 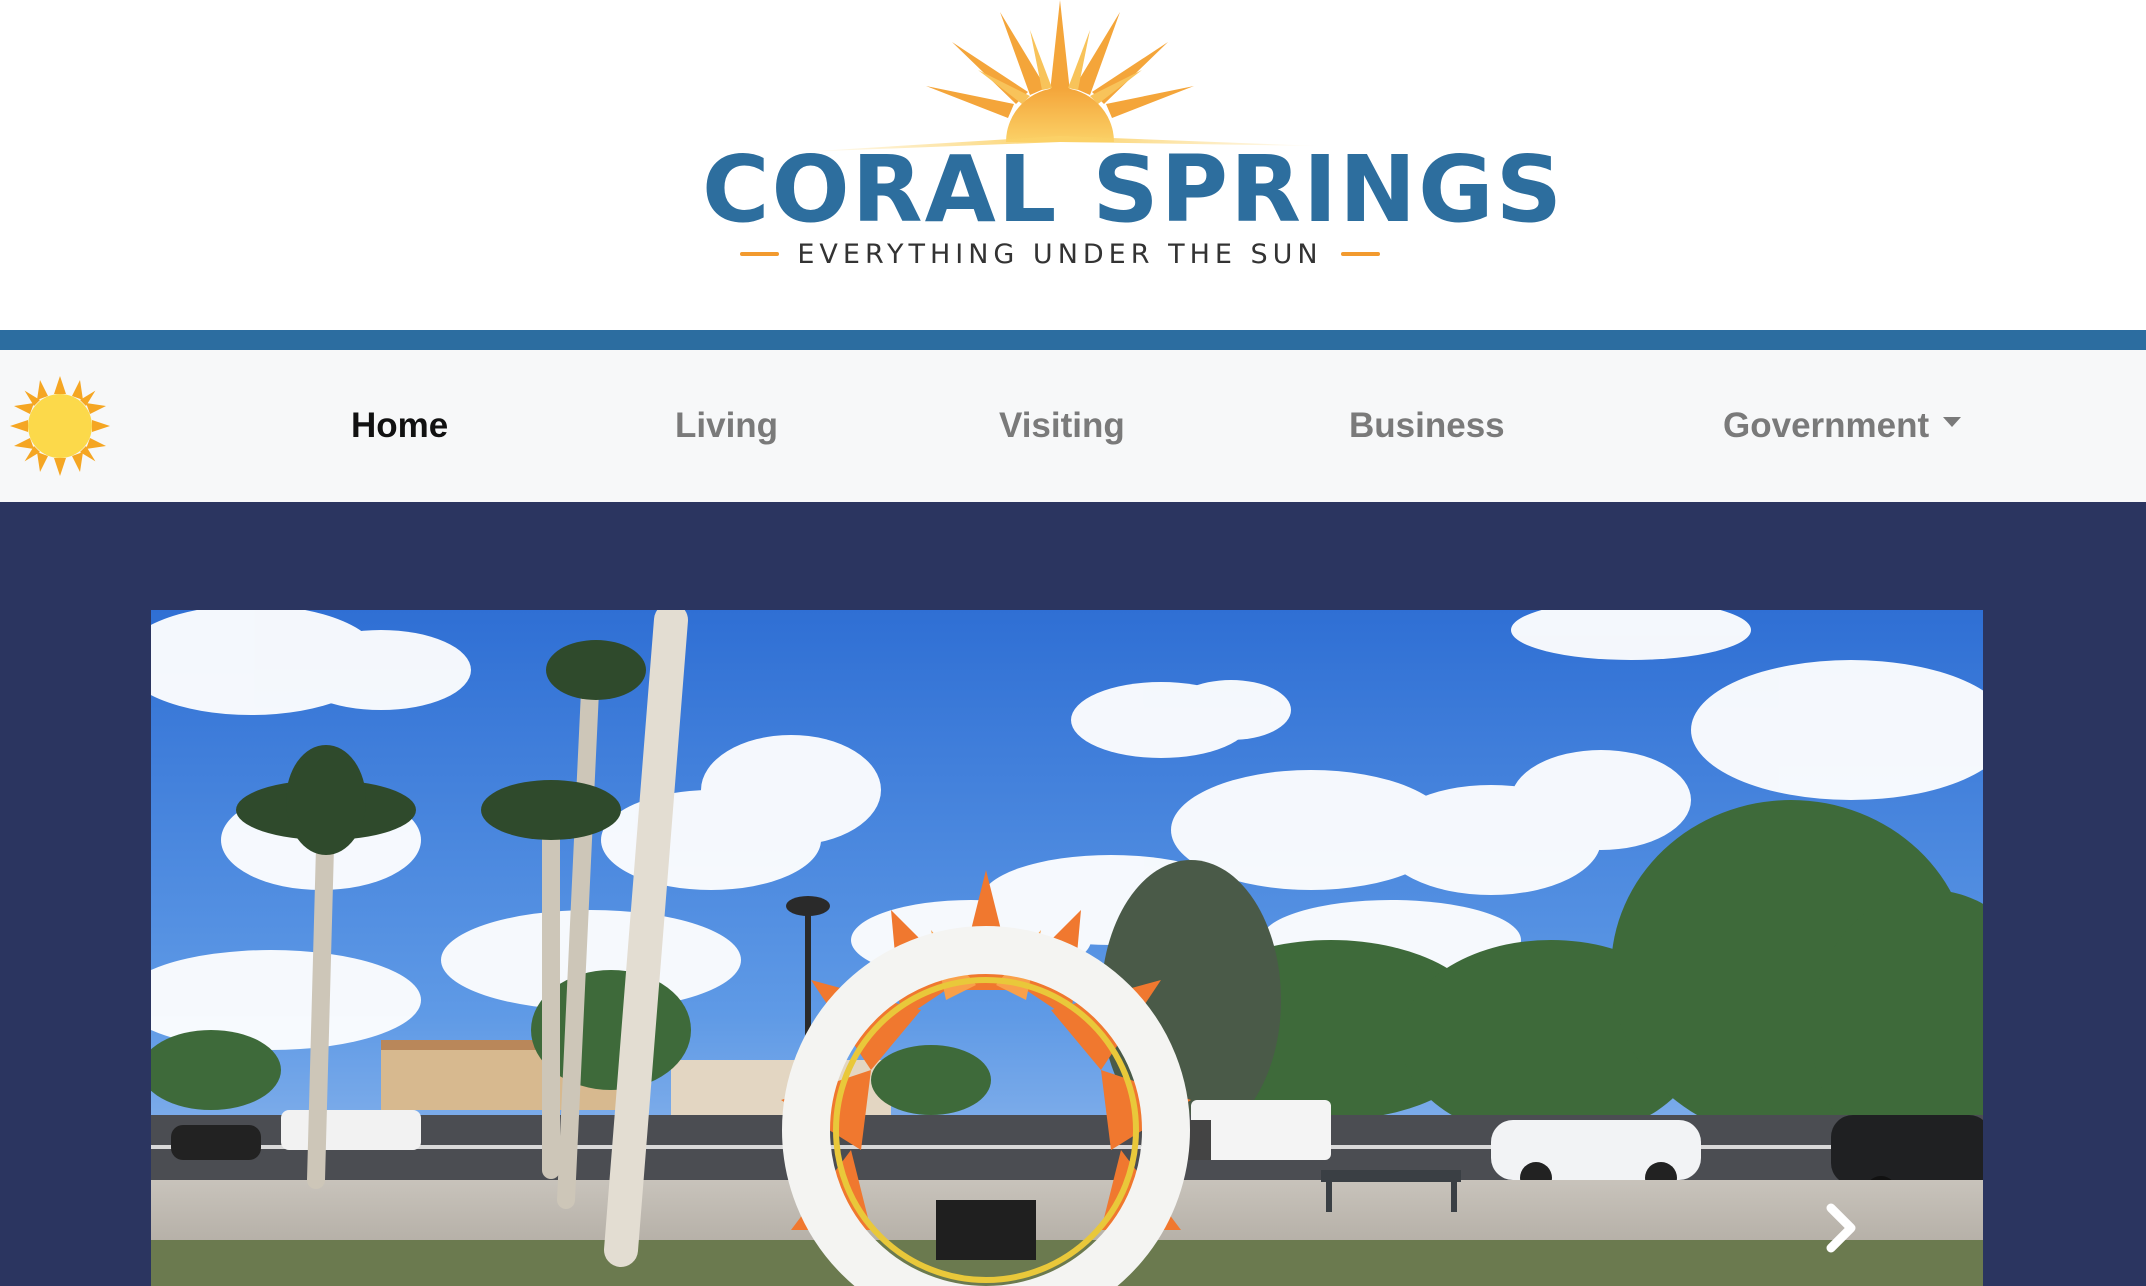 What do you see at coordinates (1952, 421) in the screenshot?
I see `caret-down-icon` at bounding box center [1952, 421].